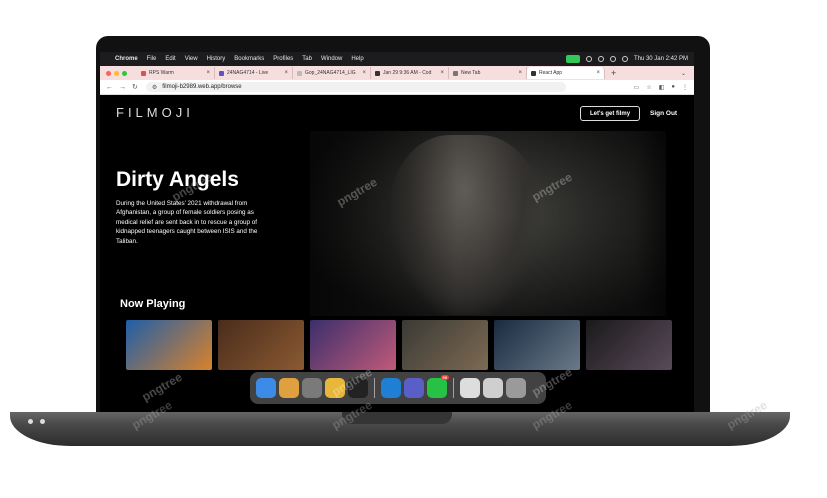  I want to click on menu-view: View, so click(191, 59).